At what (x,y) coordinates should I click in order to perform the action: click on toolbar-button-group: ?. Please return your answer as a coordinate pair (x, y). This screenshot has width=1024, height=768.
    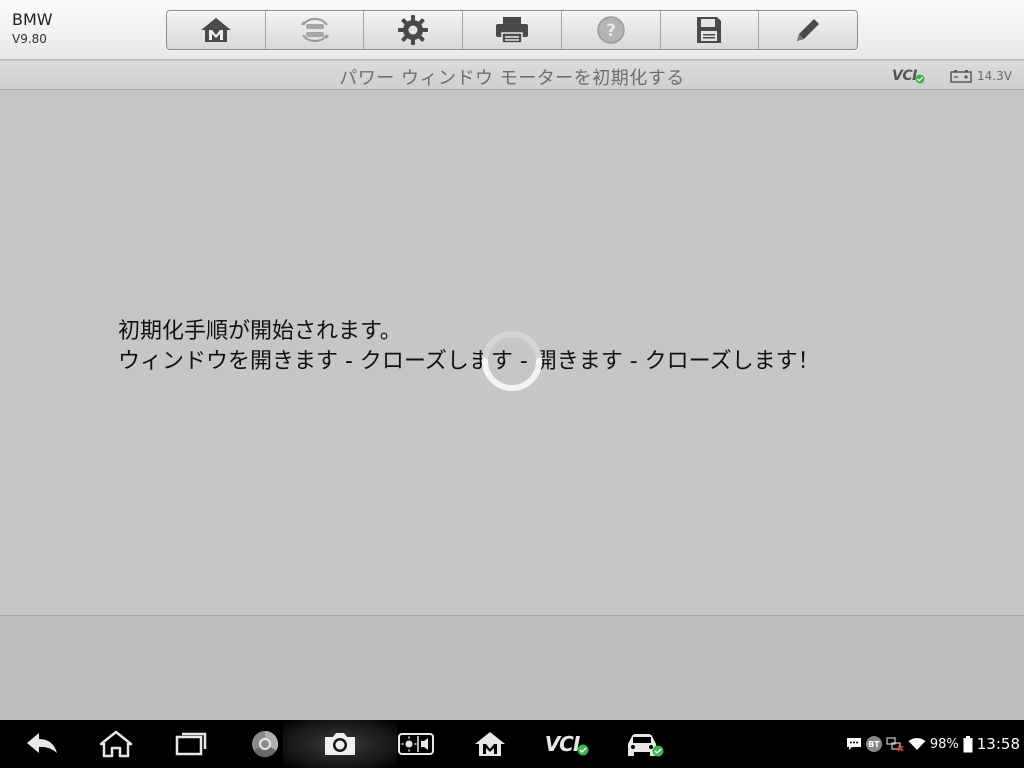
    Looking at the image, I should click on (512, 30).